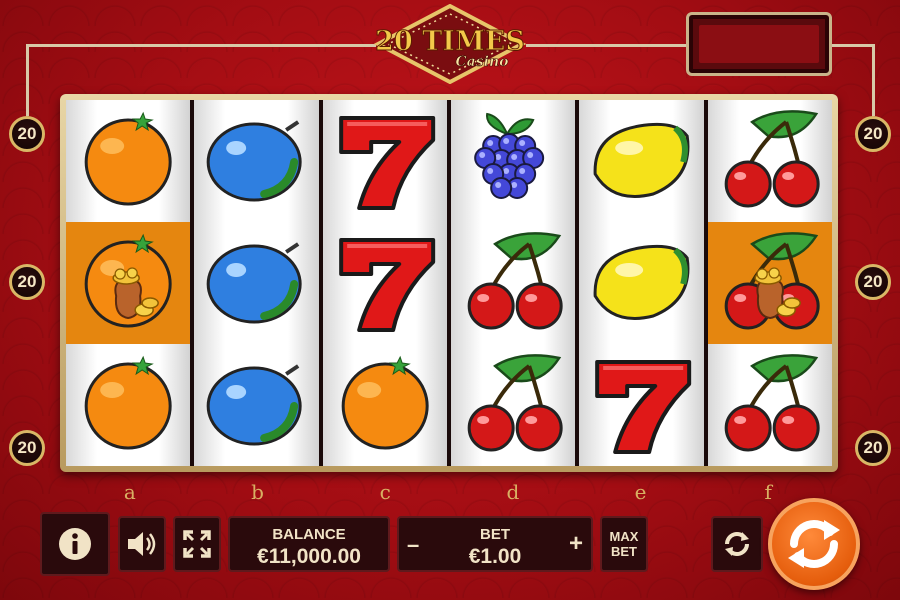 The height and width of the screenshot is (600, 900). Describe the element at coordinates (385, 492) in the screenshot. I see `reel-letter-c: c` at that location.